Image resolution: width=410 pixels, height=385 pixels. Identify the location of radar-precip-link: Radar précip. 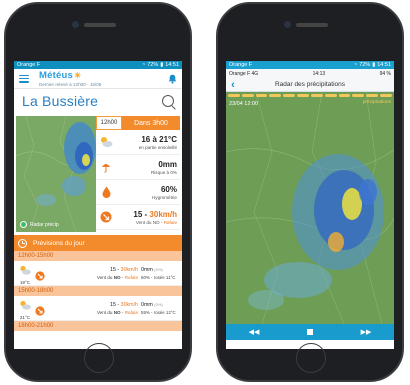
(39, 224).